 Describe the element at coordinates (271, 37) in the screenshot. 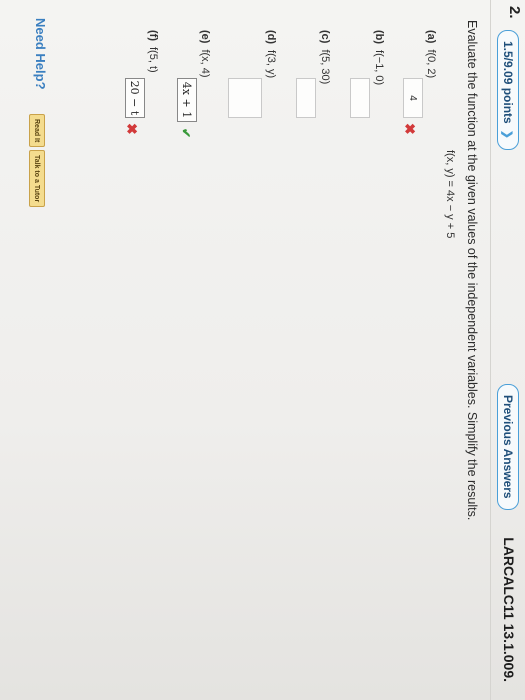

I see `part-d-label: (d)` at that location.